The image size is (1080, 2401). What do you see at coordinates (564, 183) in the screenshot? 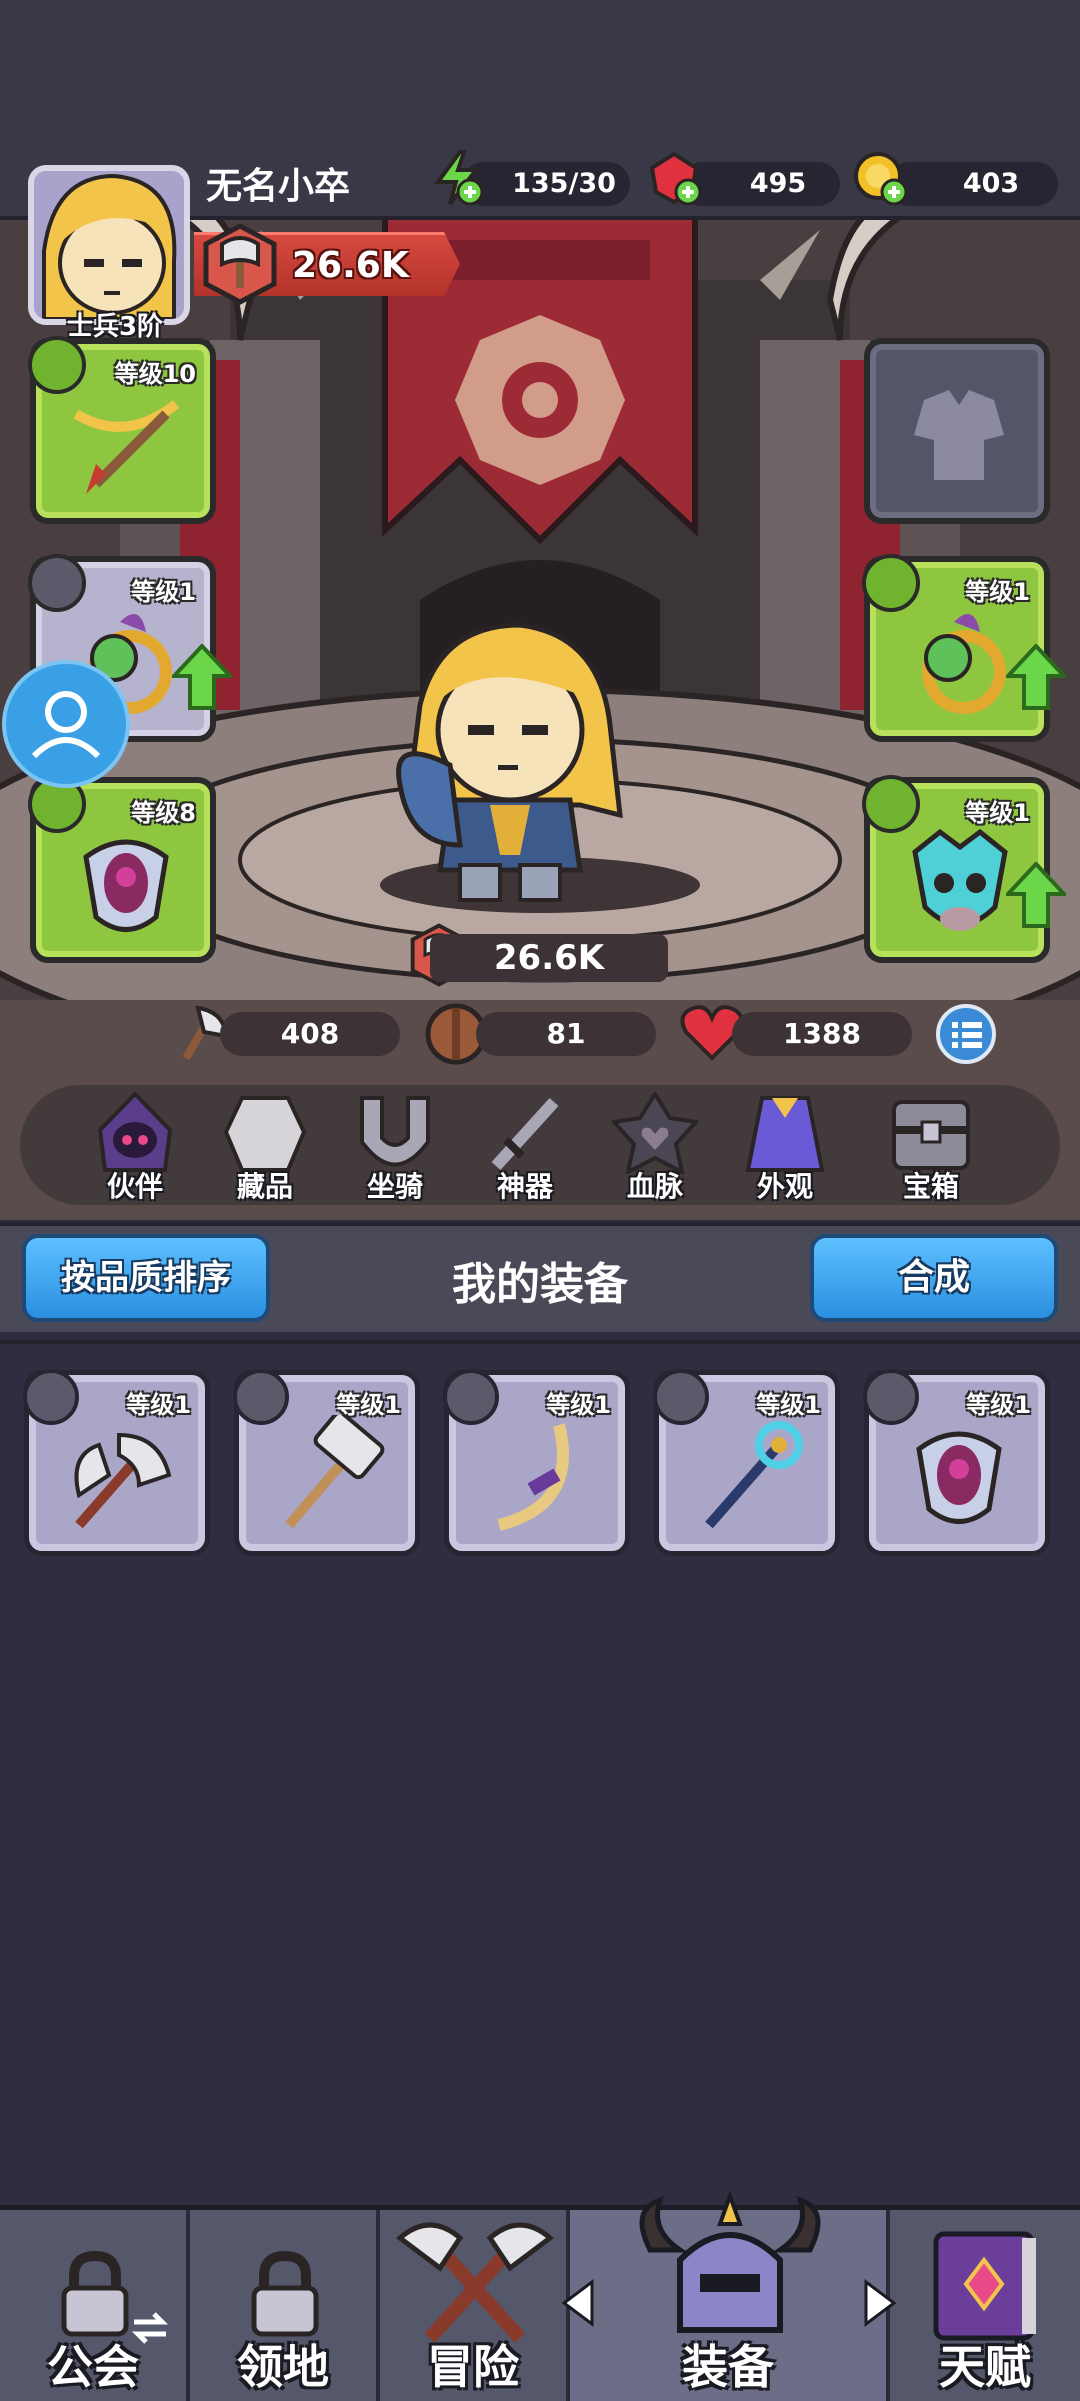
I see `energy-value: 135/30` at bounding box center [564, 183].